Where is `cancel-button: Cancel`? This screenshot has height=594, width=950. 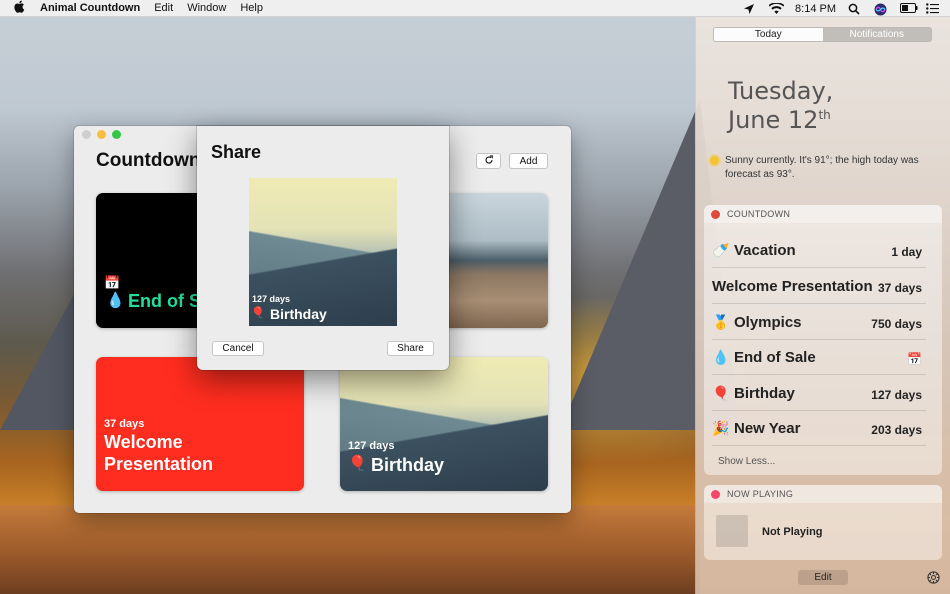
cancel-button: Cancel is located at coordinates (238, 348).